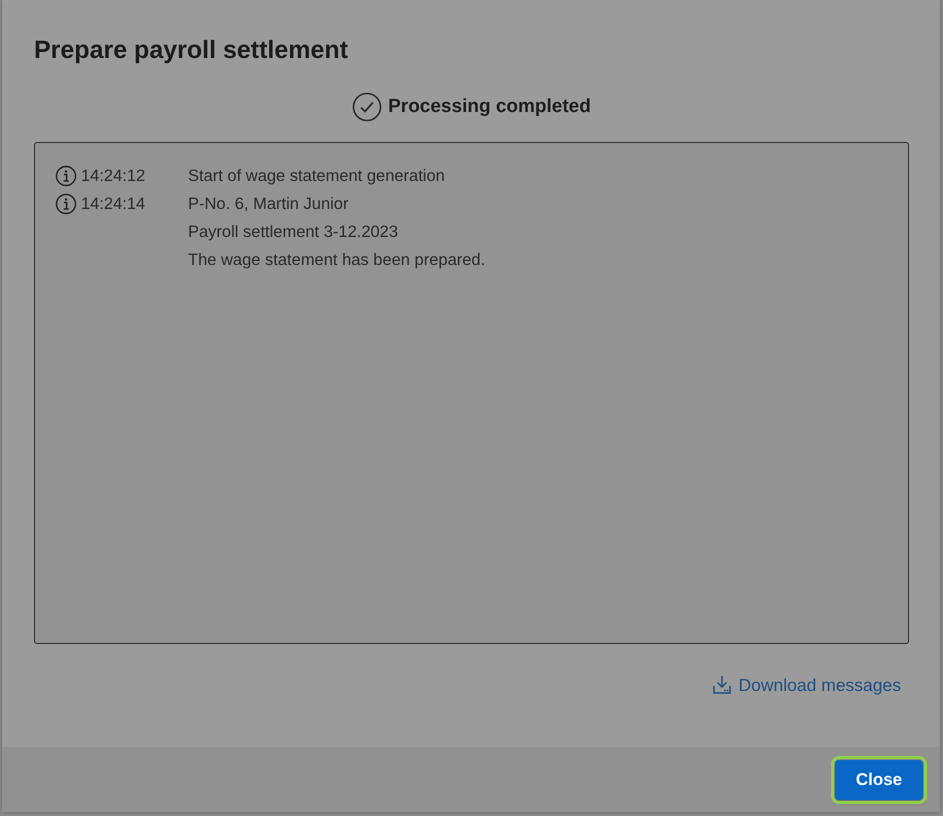 Image resolution: width=943 pixels, height=816 pixels. Describe the element at coordinates (489, 107) in the screenshot. I see `status-text: Processing completed` at that location.